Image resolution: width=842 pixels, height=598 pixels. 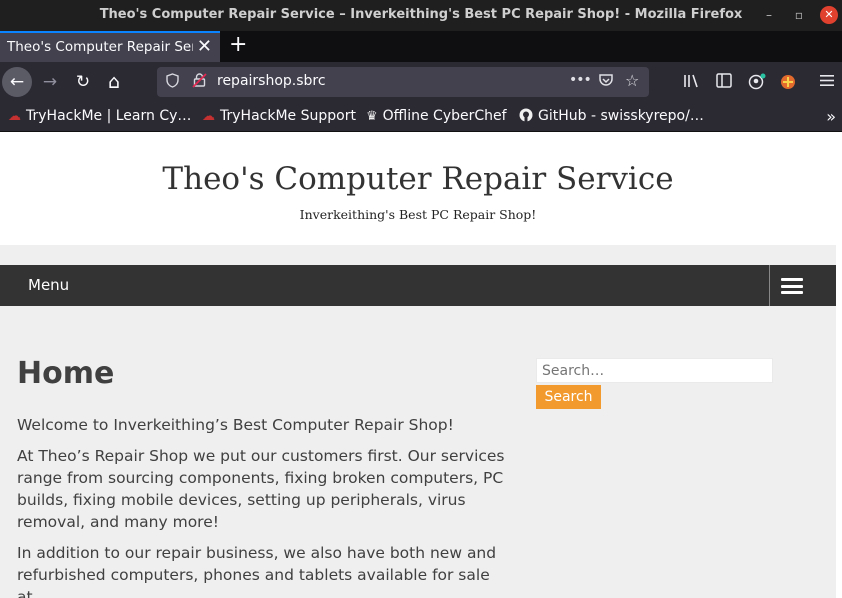 I want to click on bookmarks-overflow-icon: », so click(x=831, y=116).